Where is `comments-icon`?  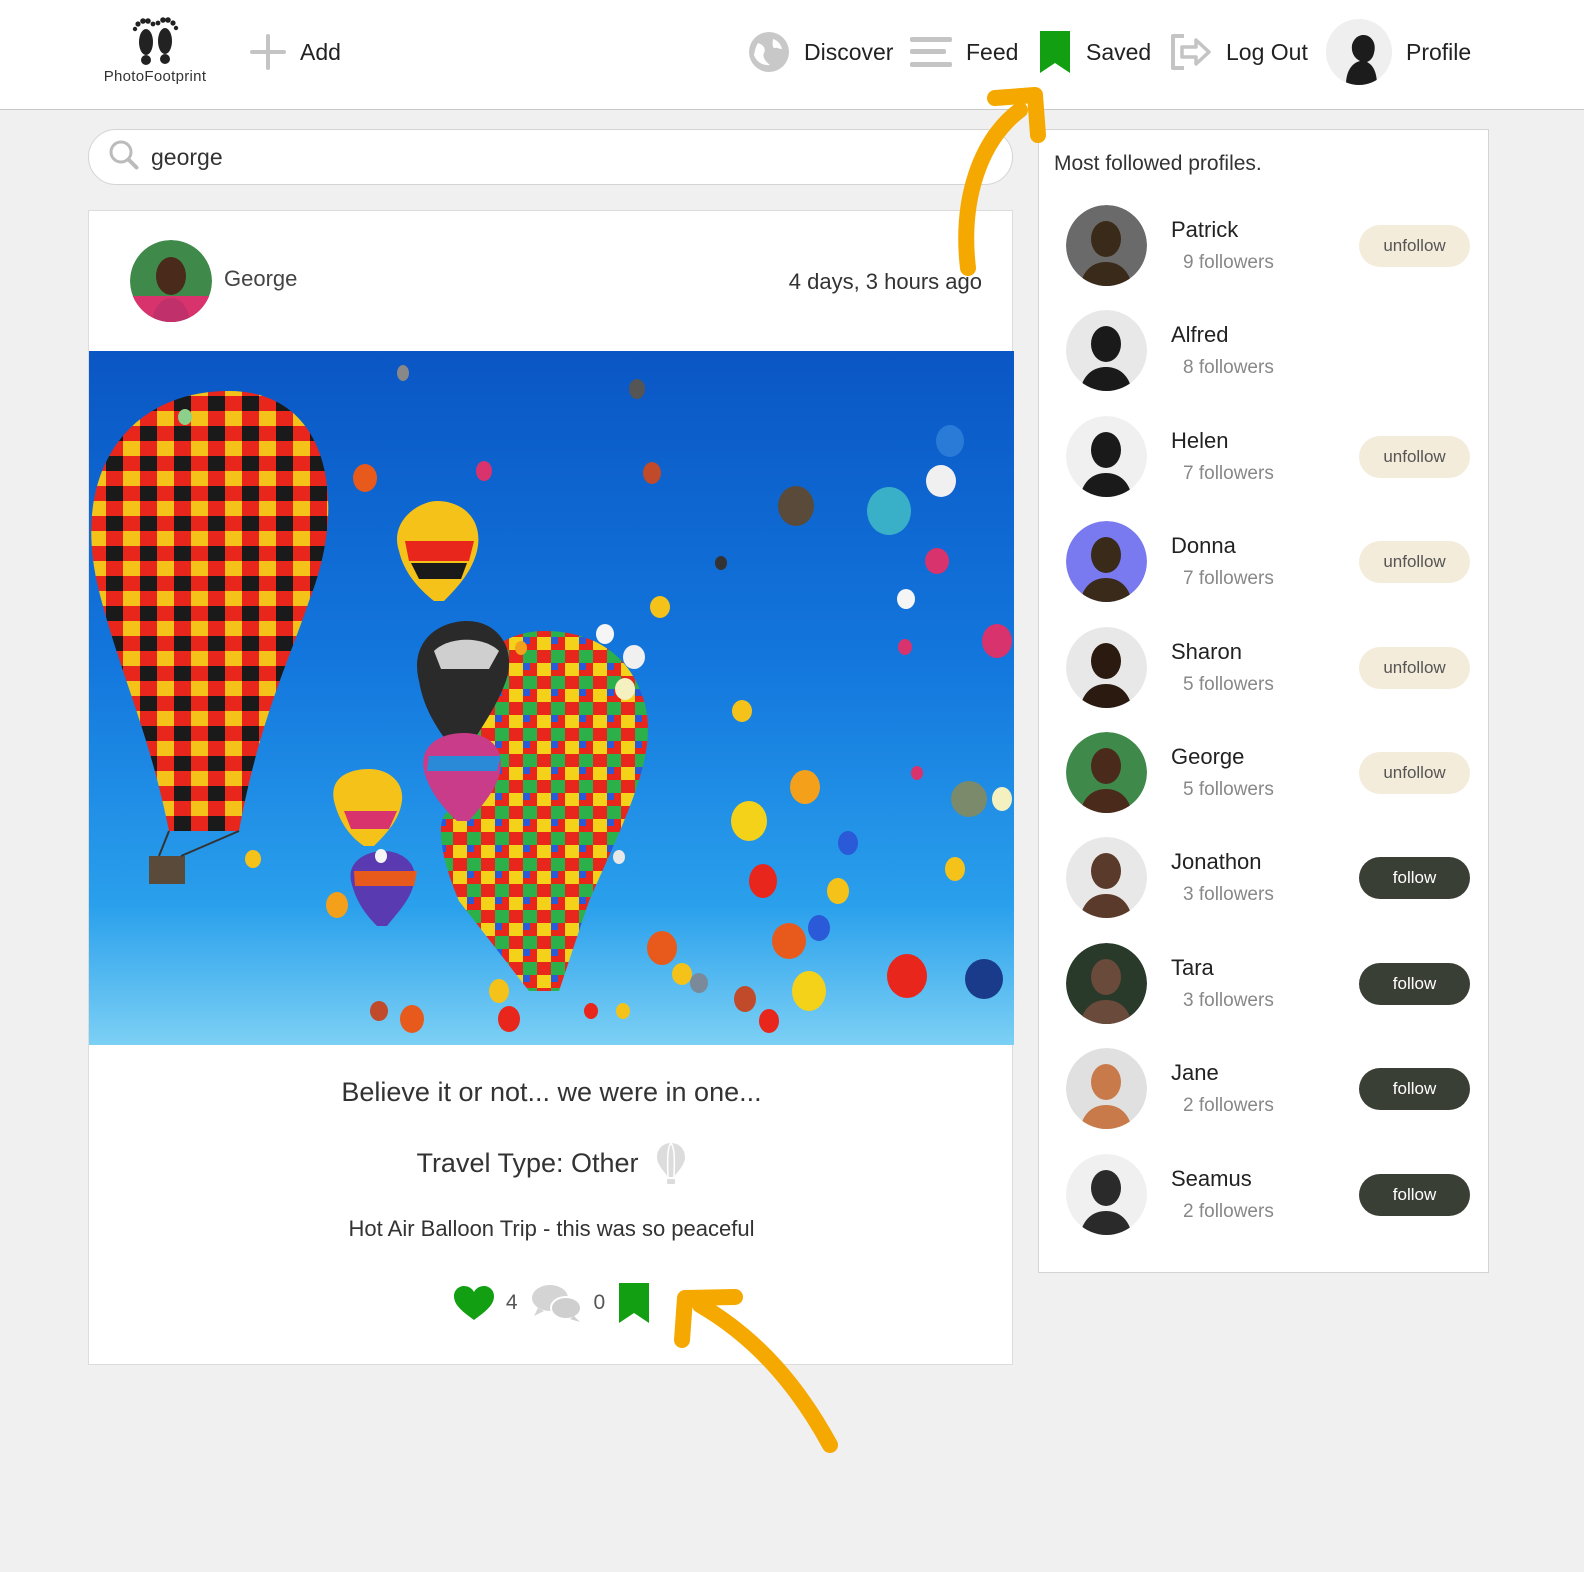
comments-icon is located at coordinates (557, 1303).